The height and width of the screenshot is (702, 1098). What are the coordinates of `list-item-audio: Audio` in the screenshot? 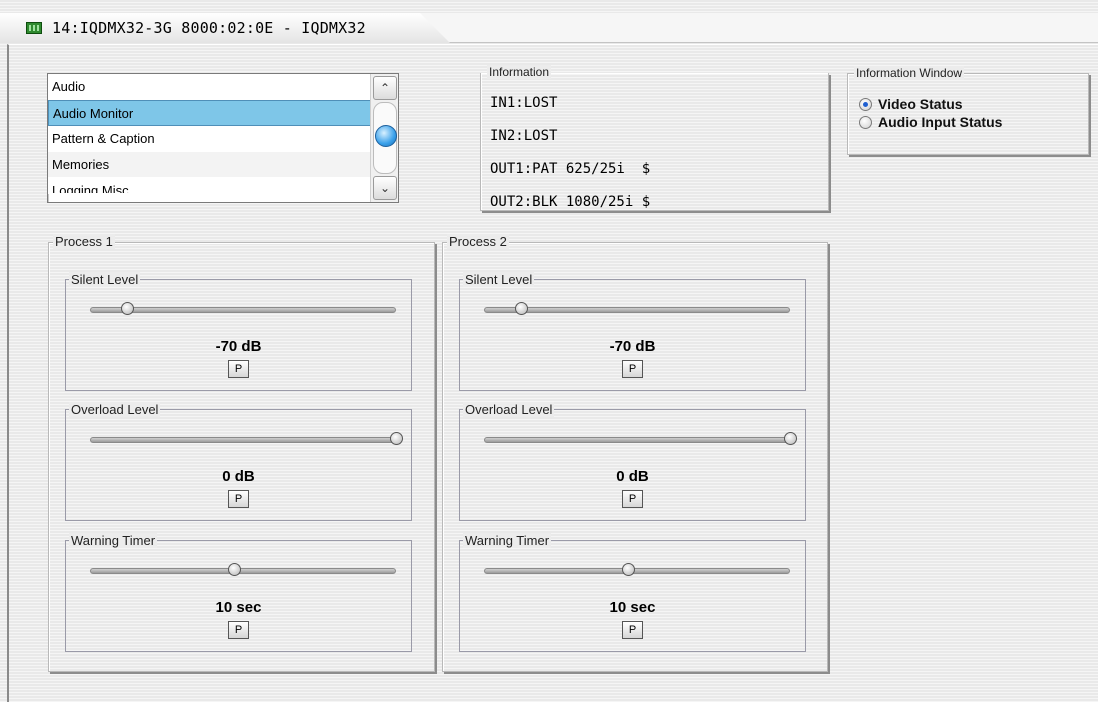 It's located at (209, 87).